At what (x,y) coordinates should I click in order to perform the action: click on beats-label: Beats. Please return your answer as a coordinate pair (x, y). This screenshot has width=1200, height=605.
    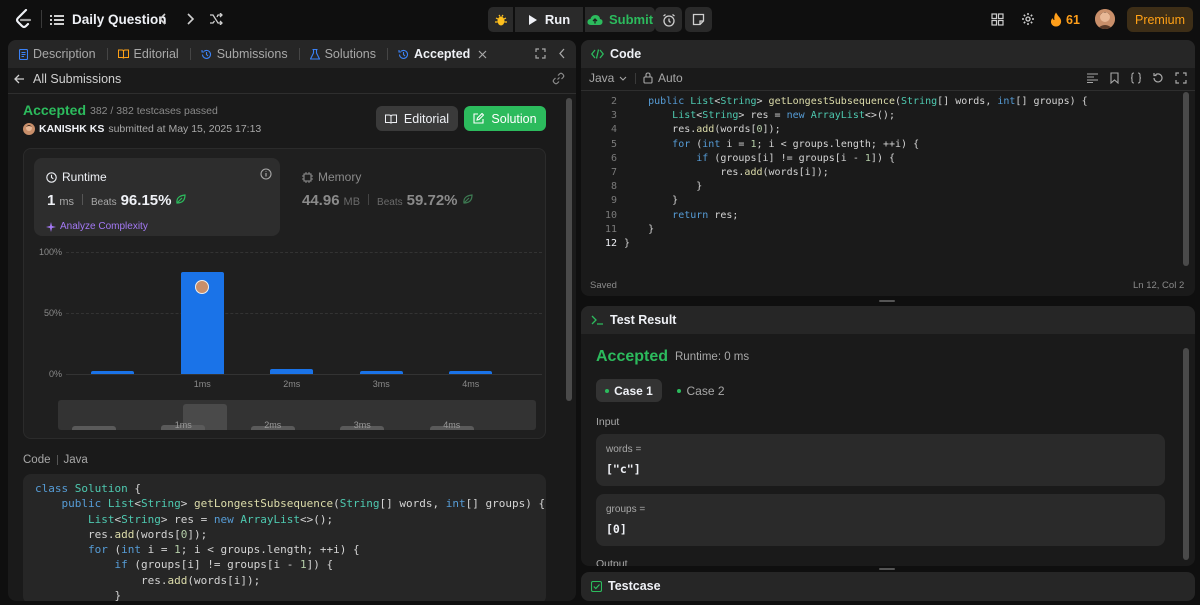
    Looking at the image, I should click on (104, 202).